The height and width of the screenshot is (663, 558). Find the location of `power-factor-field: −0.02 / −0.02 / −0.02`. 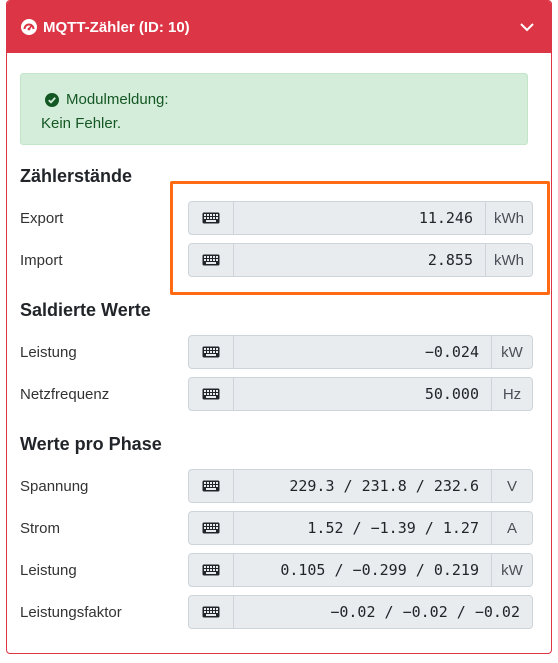

power-factor-field: −0.02 / −0.02 / −0.02 is located at coordinates (360, 612).